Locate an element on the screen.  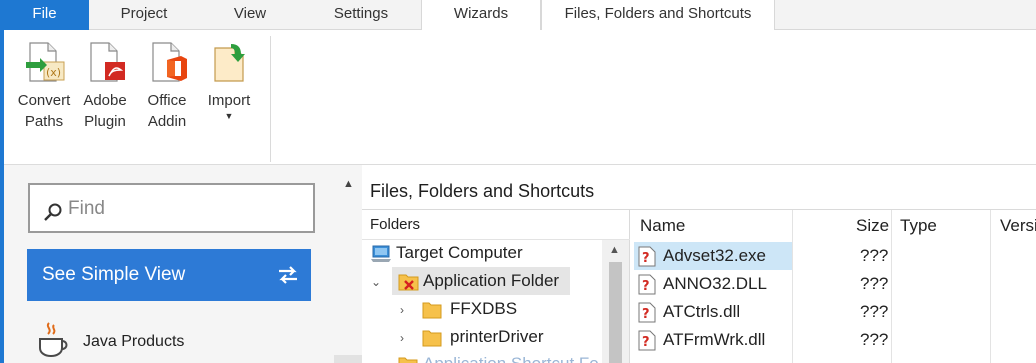
column-header-version: Versi is located at coordinates (1018, 226).